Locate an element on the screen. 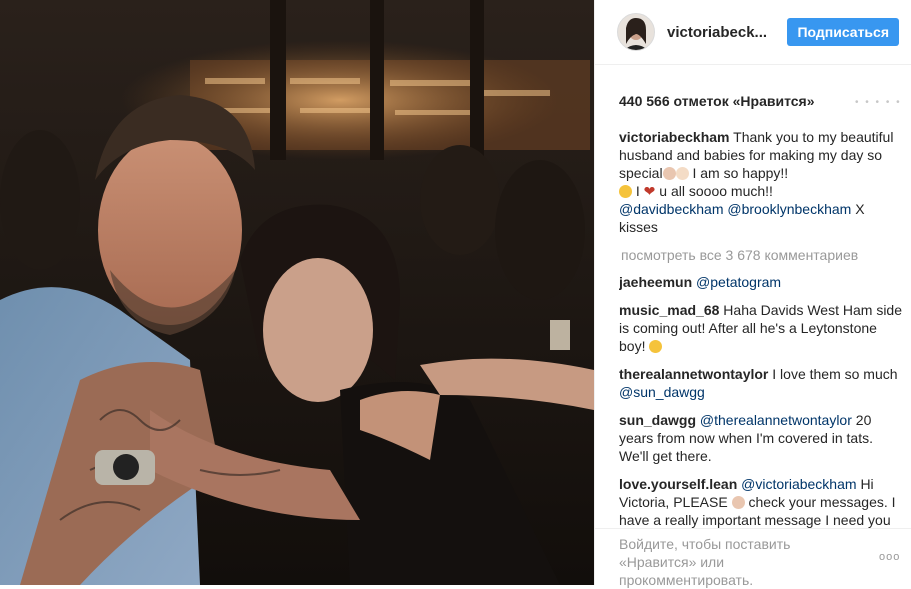  view-all-comments-link: посмотреть все 3 678 комментариев is located at coordinates (762, 255).